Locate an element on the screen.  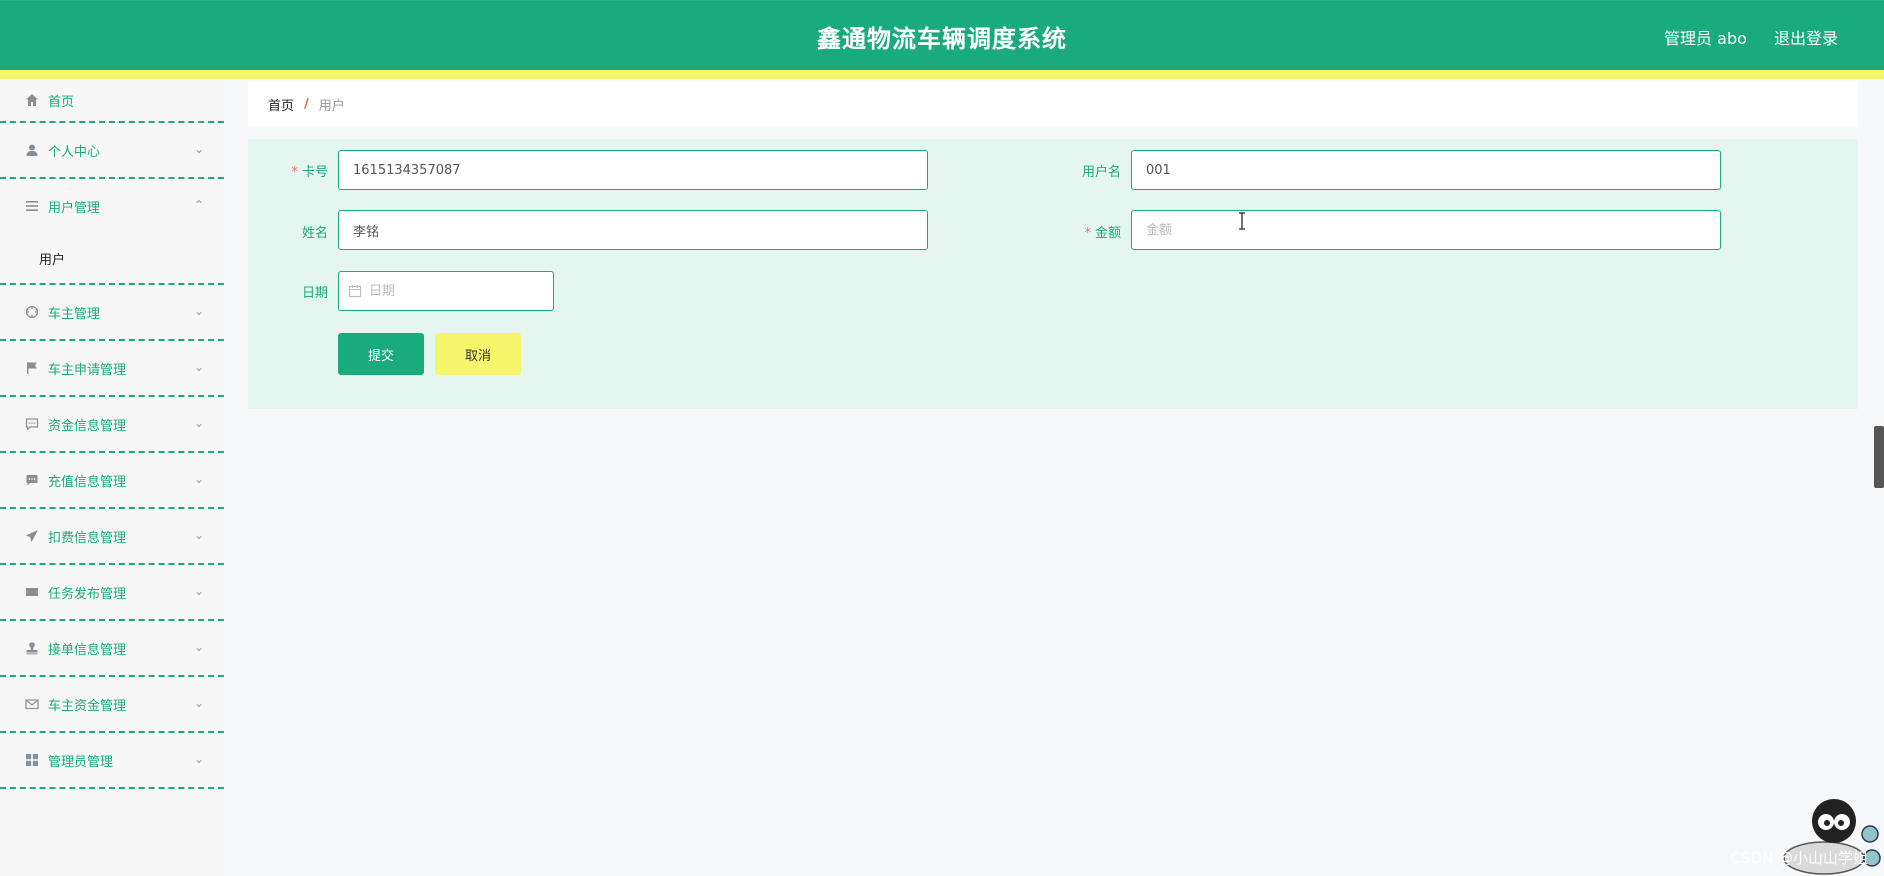
date-picker is located at coordinates (446, 291).